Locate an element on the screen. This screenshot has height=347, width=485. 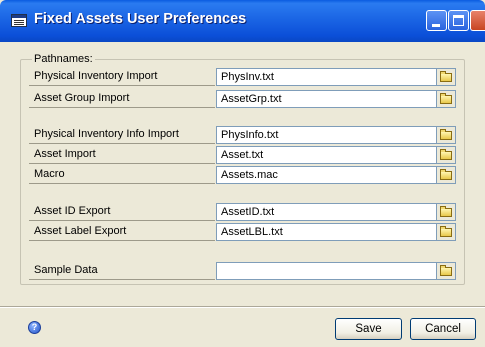
window-app-icon is located at coordinates (19, 20).